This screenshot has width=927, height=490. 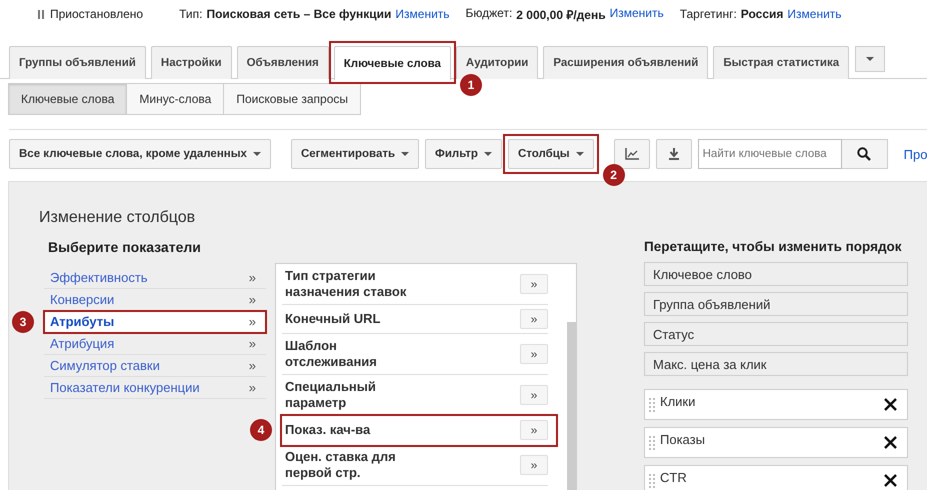 What do you see at coordinates (415, 395) in the screenshot?
I see `metric-row: Специальный параметр »` at bounding box center [415, 395].